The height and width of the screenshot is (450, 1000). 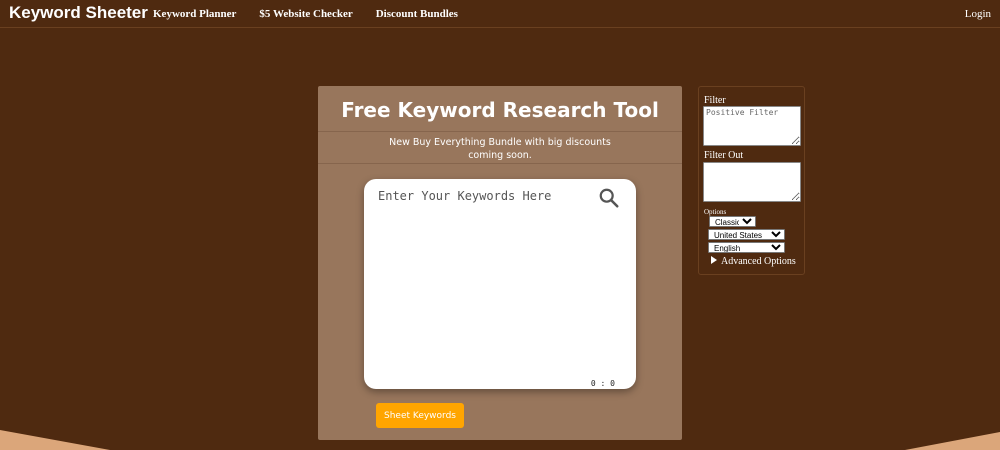 I want to click on title-divider, so click(x=500, y=131).